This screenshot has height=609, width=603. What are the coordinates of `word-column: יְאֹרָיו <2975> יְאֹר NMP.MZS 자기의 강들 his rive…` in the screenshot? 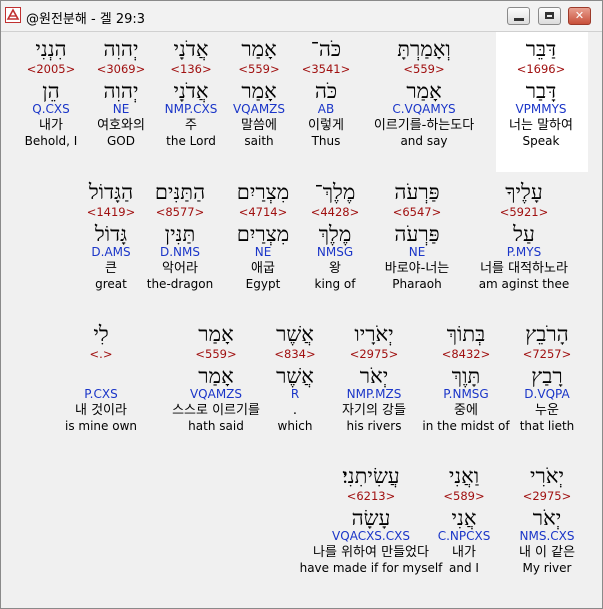 It's located at (374, 377).